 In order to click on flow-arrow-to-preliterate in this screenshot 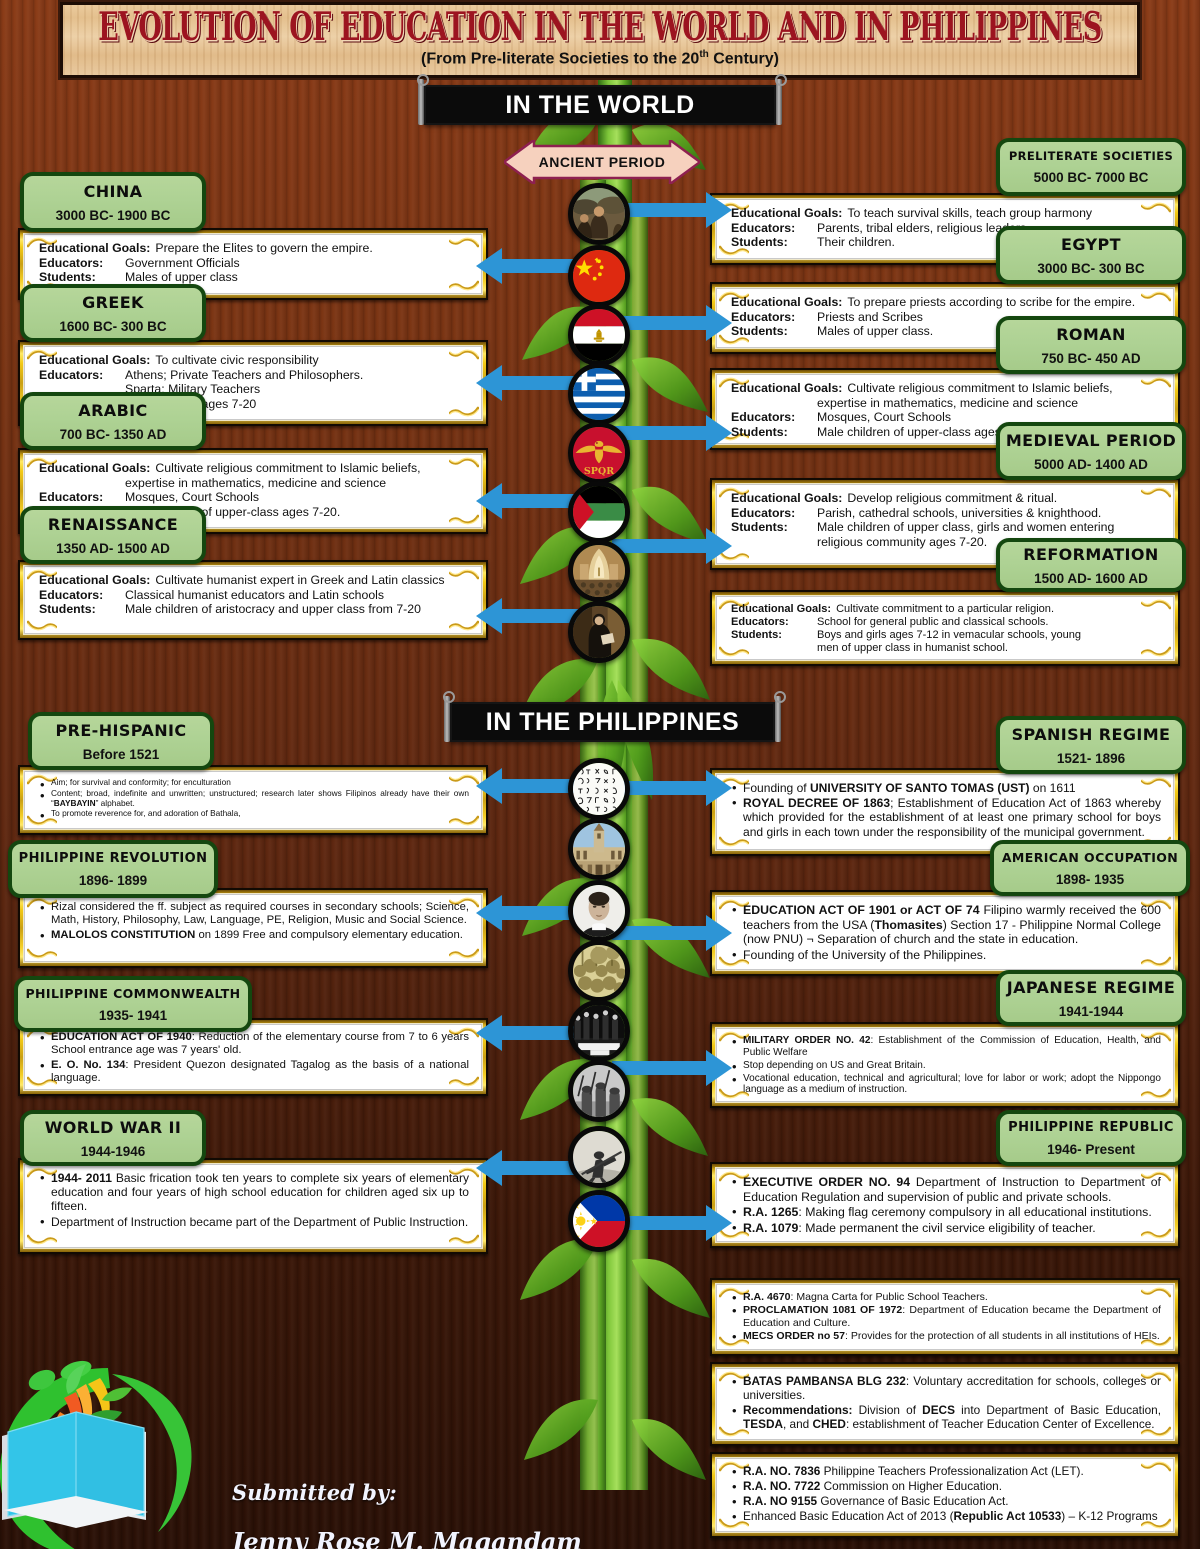, I will do `click(672, 210)`.